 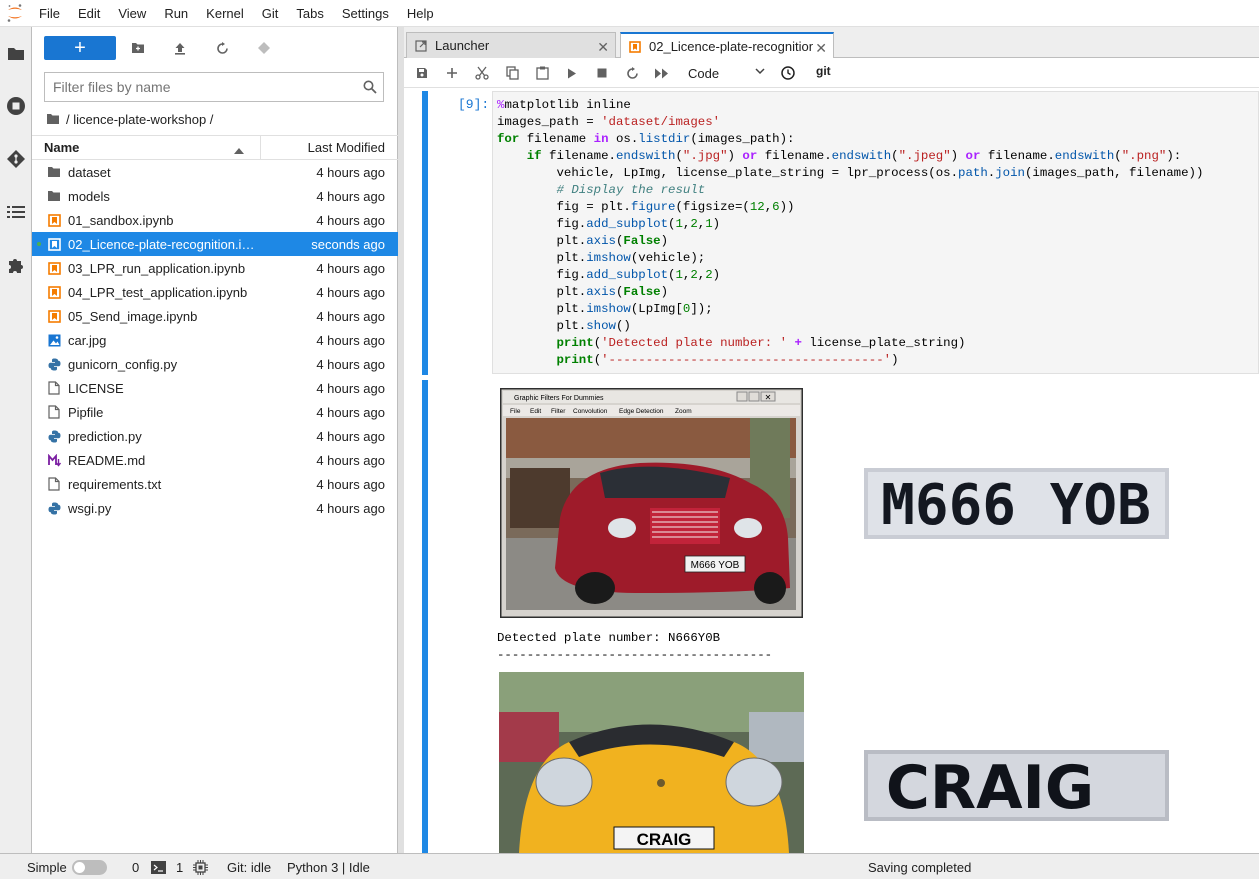 I want to click on git-icon, so click(x=16, y=159).